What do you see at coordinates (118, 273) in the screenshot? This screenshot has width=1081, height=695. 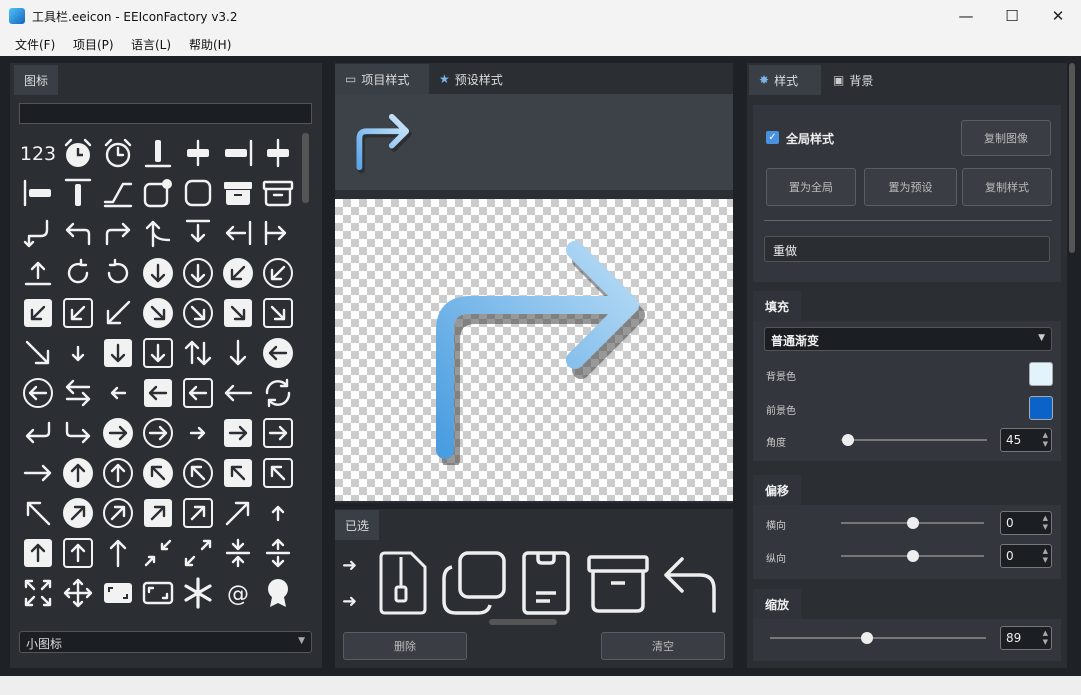 I see `arrow-counterclockwise-icon` at bounding box center [118, 273].